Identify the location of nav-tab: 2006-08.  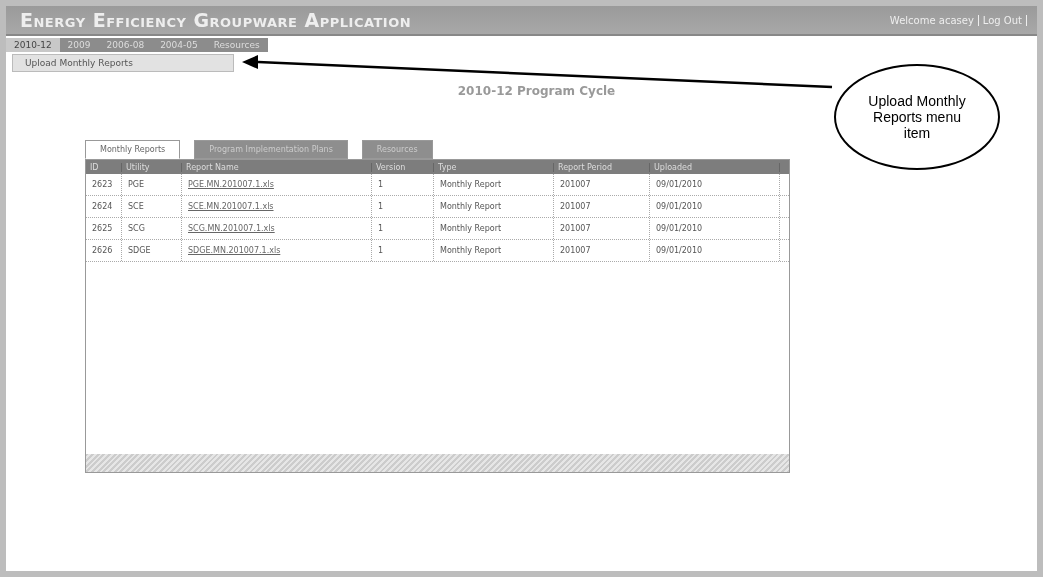
(125, 45).